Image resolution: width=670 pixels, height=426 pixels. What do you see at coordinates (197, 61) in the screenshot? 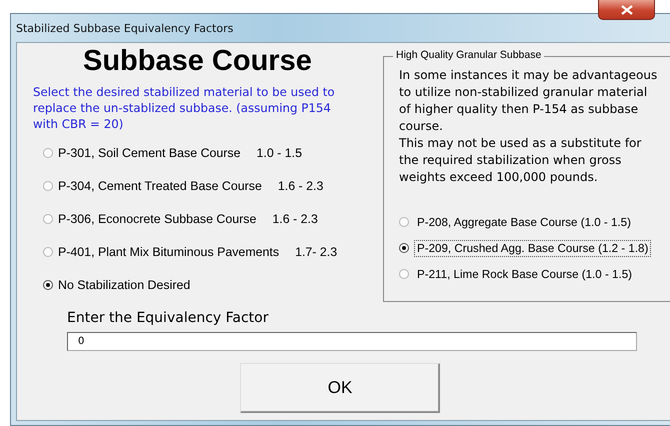
I see `dialog-heading: Subbase Course` at bounding box center [197, 61].